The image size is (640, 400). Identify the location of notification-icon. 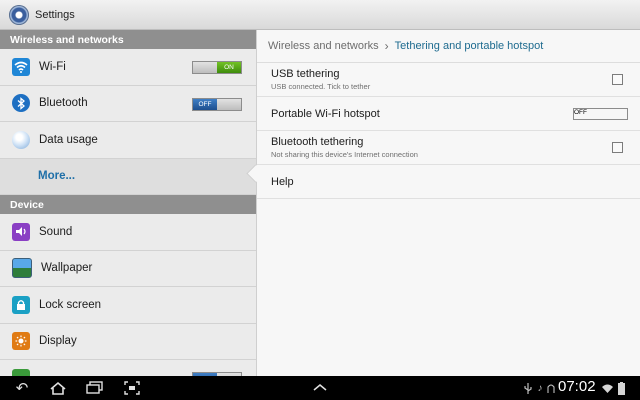
(551, 388).